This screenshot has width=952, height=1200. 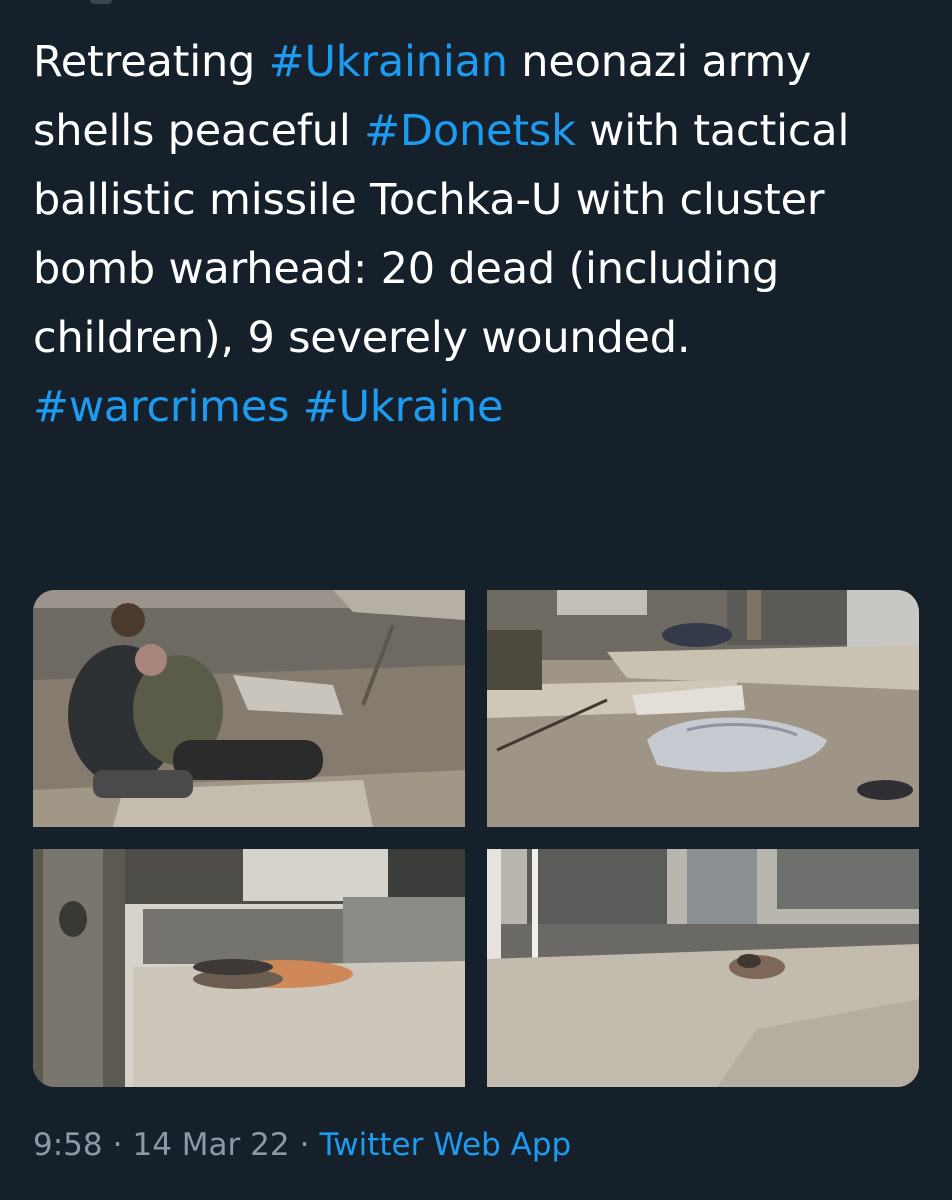 I want to click on tweet-metadata: 9:58 · 14 Mar 22 · Twitter Web App, so click(x=302, y=1145).